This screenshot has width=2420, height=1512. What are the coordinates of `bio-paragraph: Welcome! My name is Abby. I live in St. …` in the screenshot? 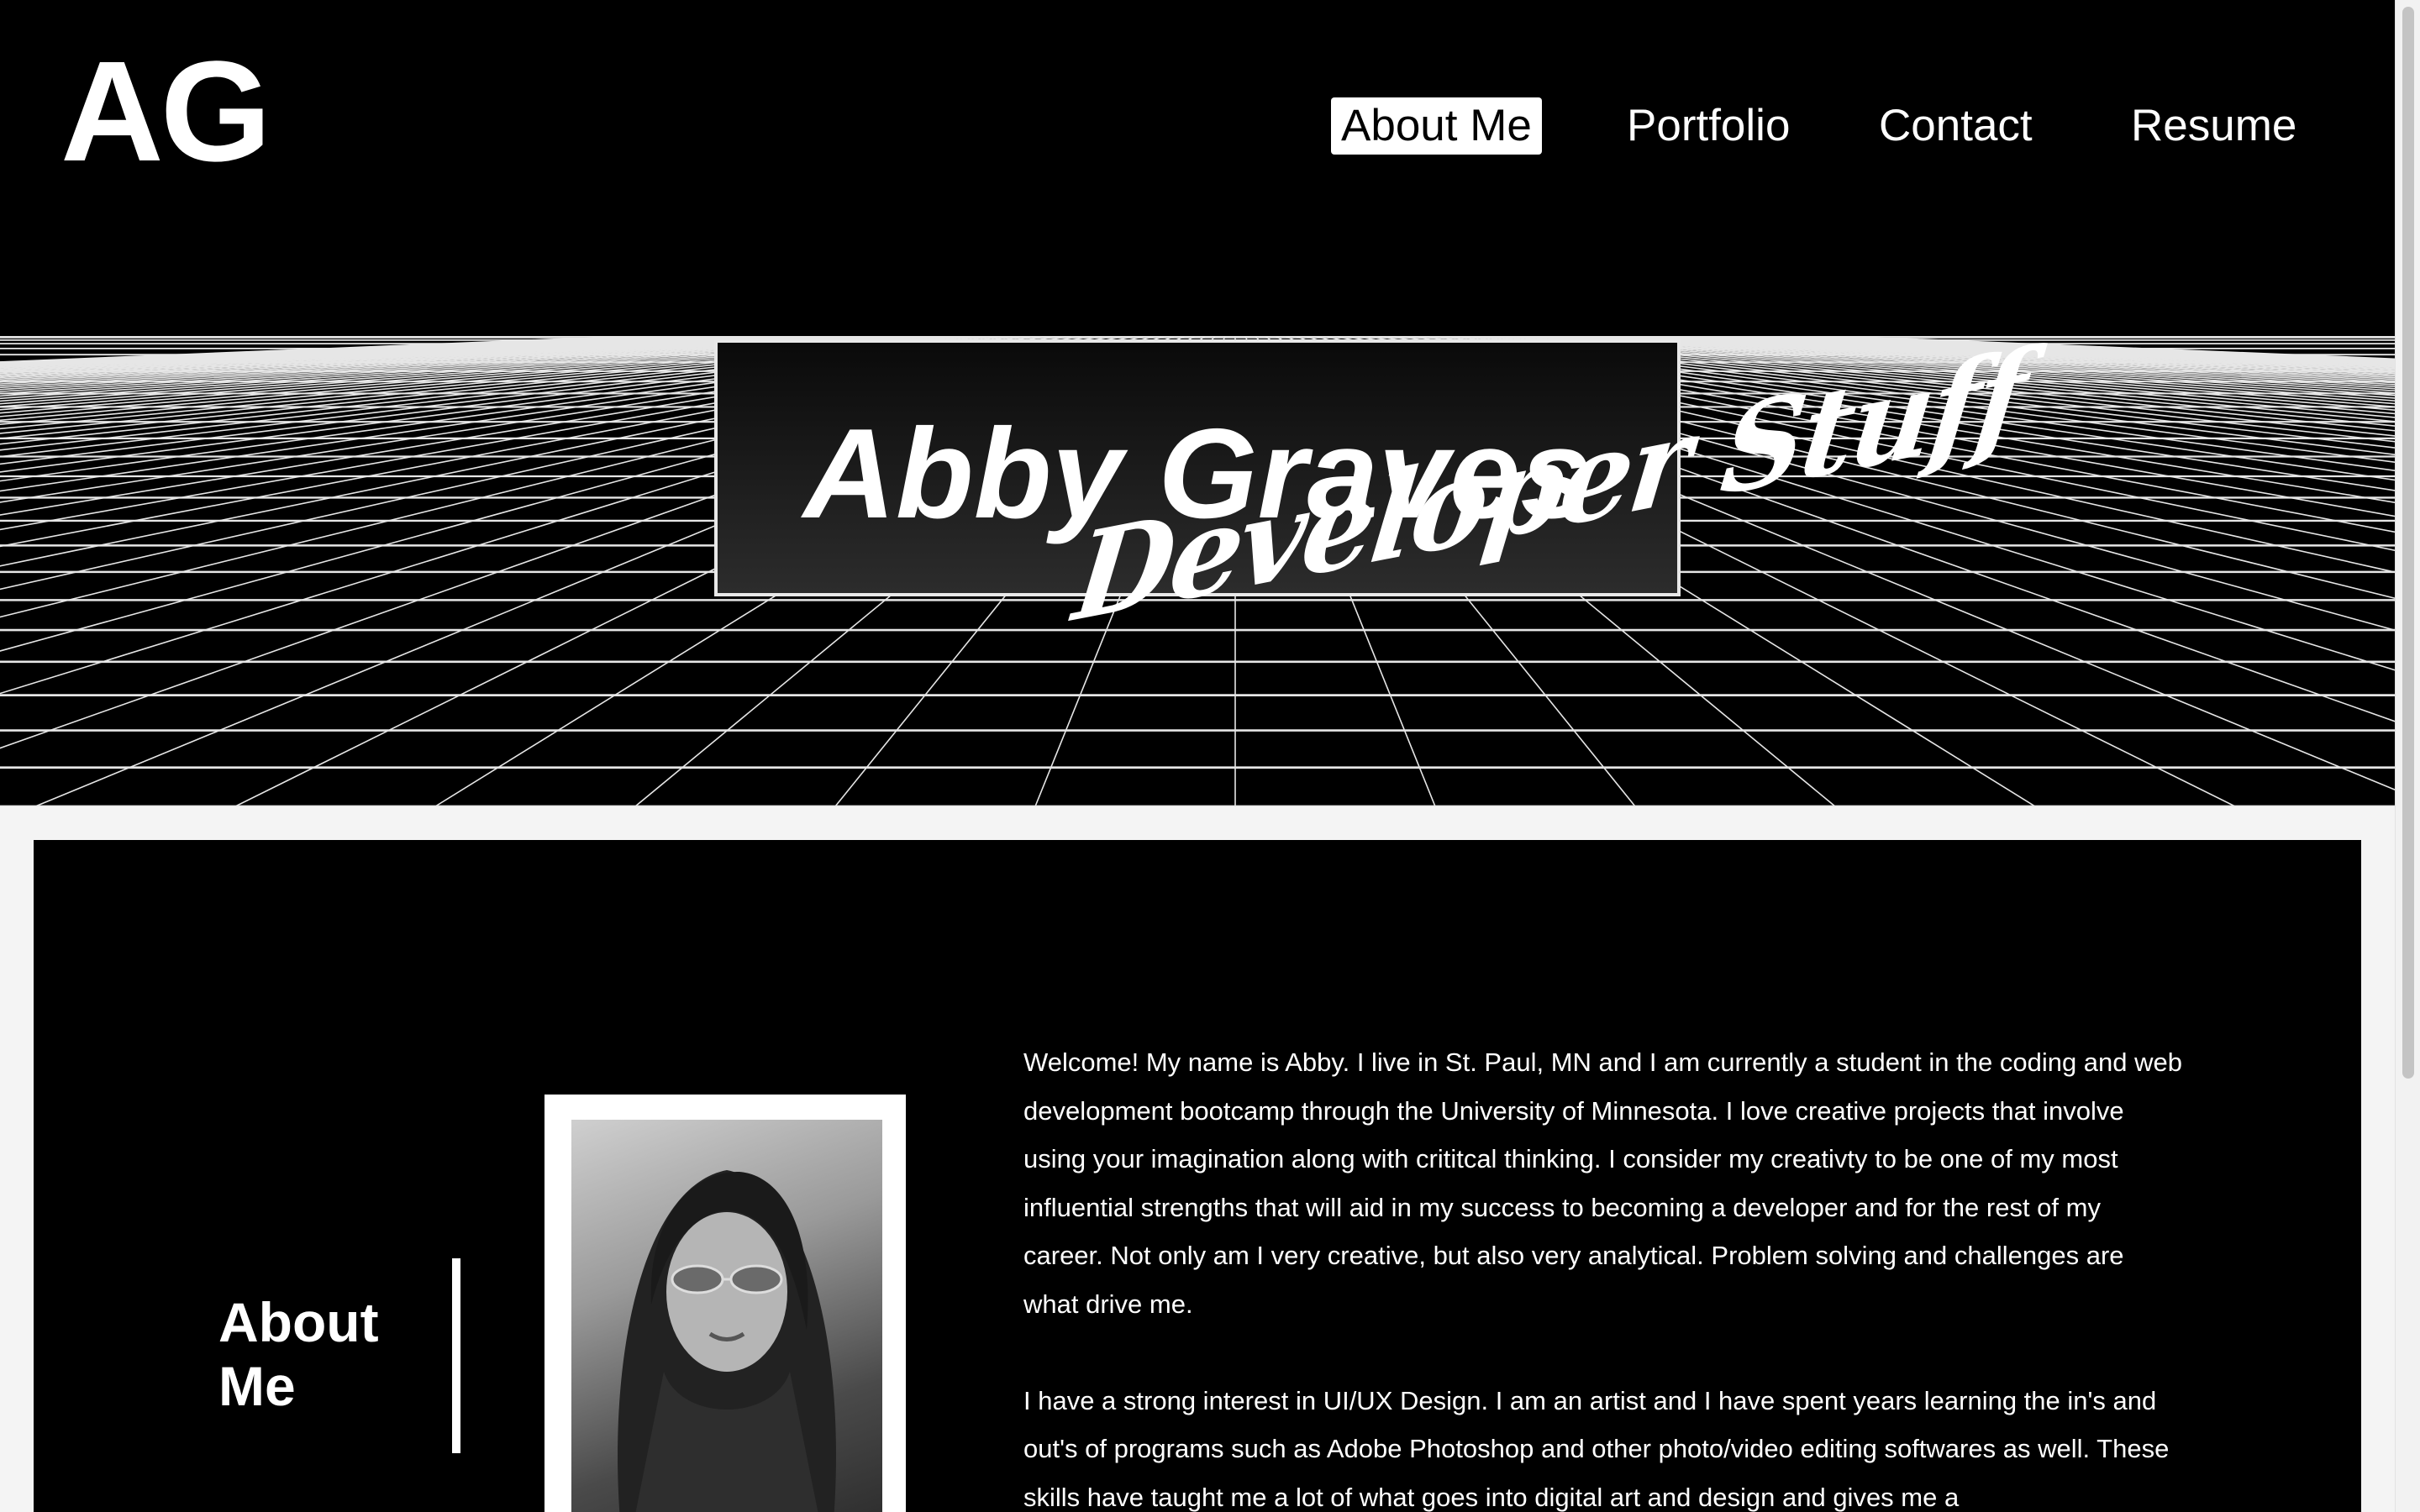 It's located at (1603, 1183).